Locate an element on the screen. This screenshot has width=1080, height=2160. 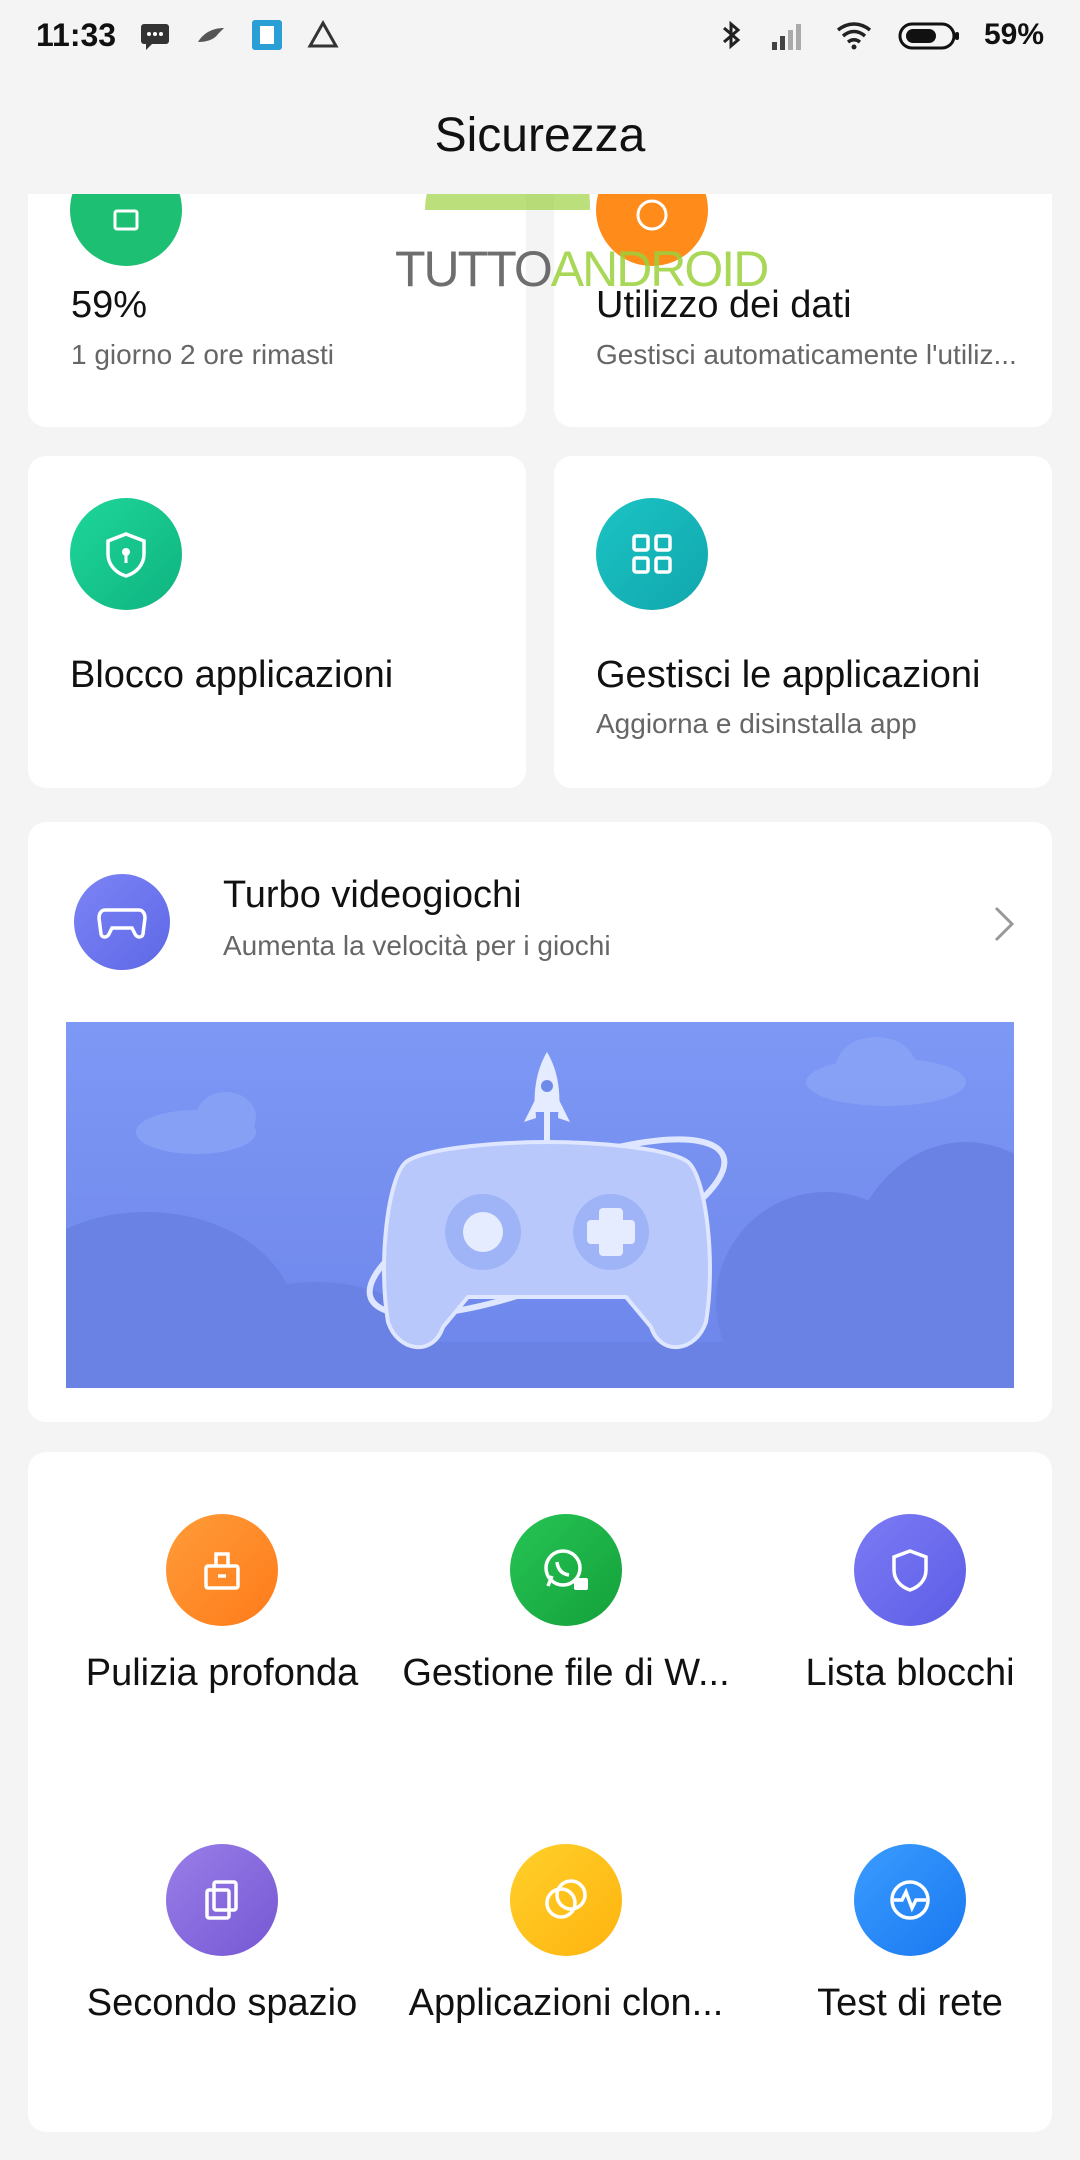
game-turbo-title: Turbo videogiochi is located at coordinates (372, 895).